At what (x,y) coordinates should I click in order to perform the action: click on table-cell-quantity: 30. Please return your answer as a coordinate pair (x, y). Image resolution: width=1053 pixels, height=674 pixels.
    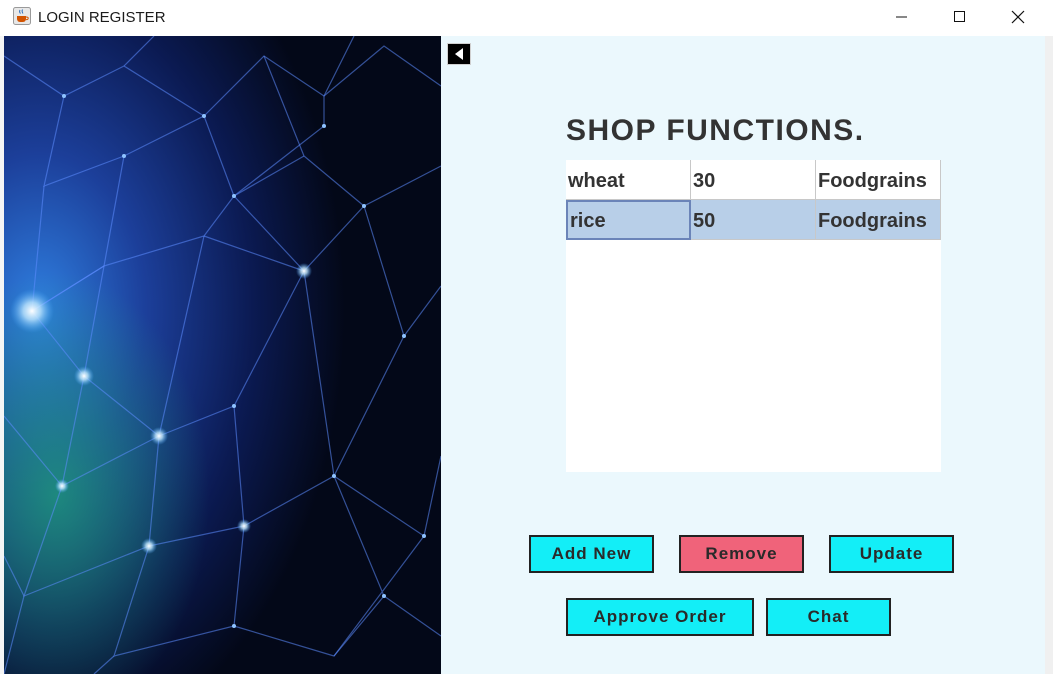
    Looking at the image, I should click on (753, 180).